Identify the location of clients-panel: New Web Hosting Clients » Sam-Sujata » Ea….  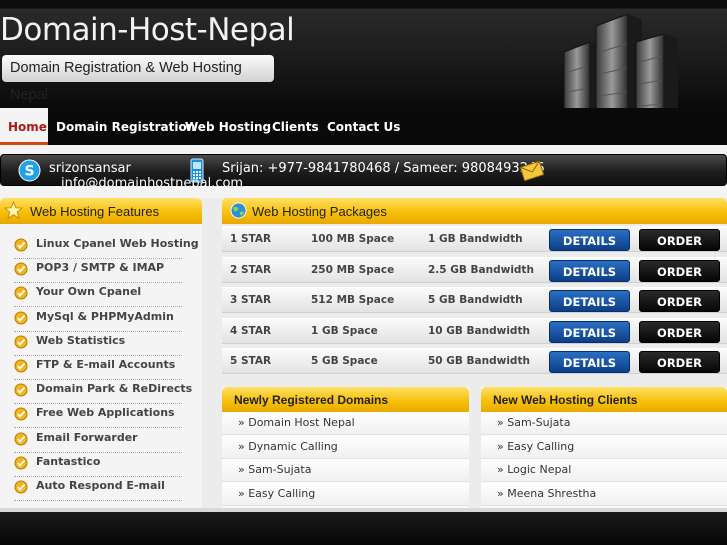
(604, 447).